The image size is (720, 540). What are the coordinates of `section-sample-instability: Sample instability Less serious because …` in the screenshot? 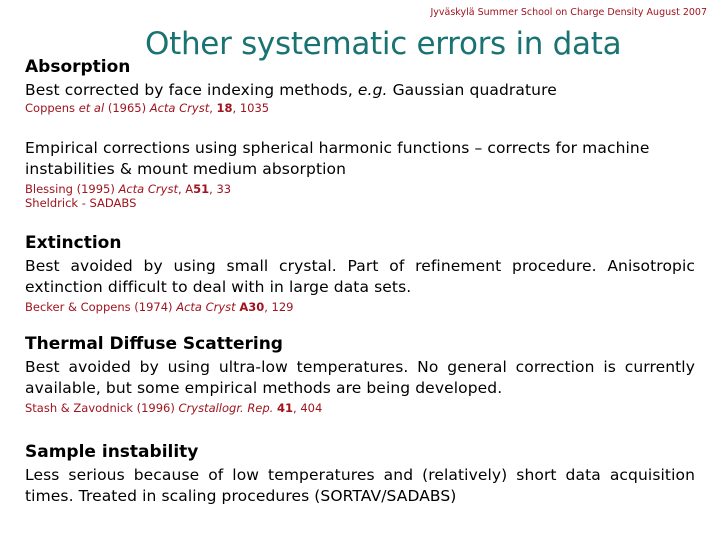 It's located at (360, 474).